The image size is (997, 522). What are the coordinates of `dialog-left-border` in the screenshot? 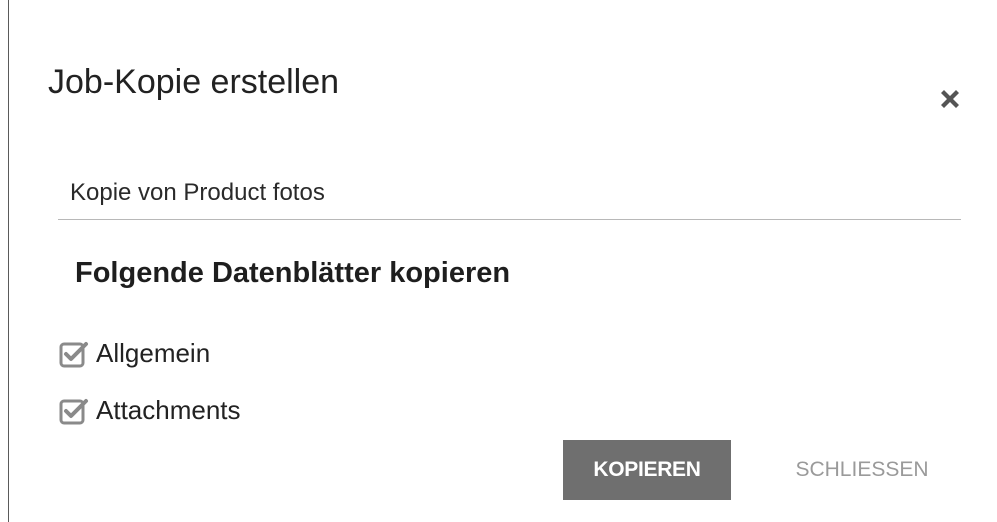 It's located at (8, 261).